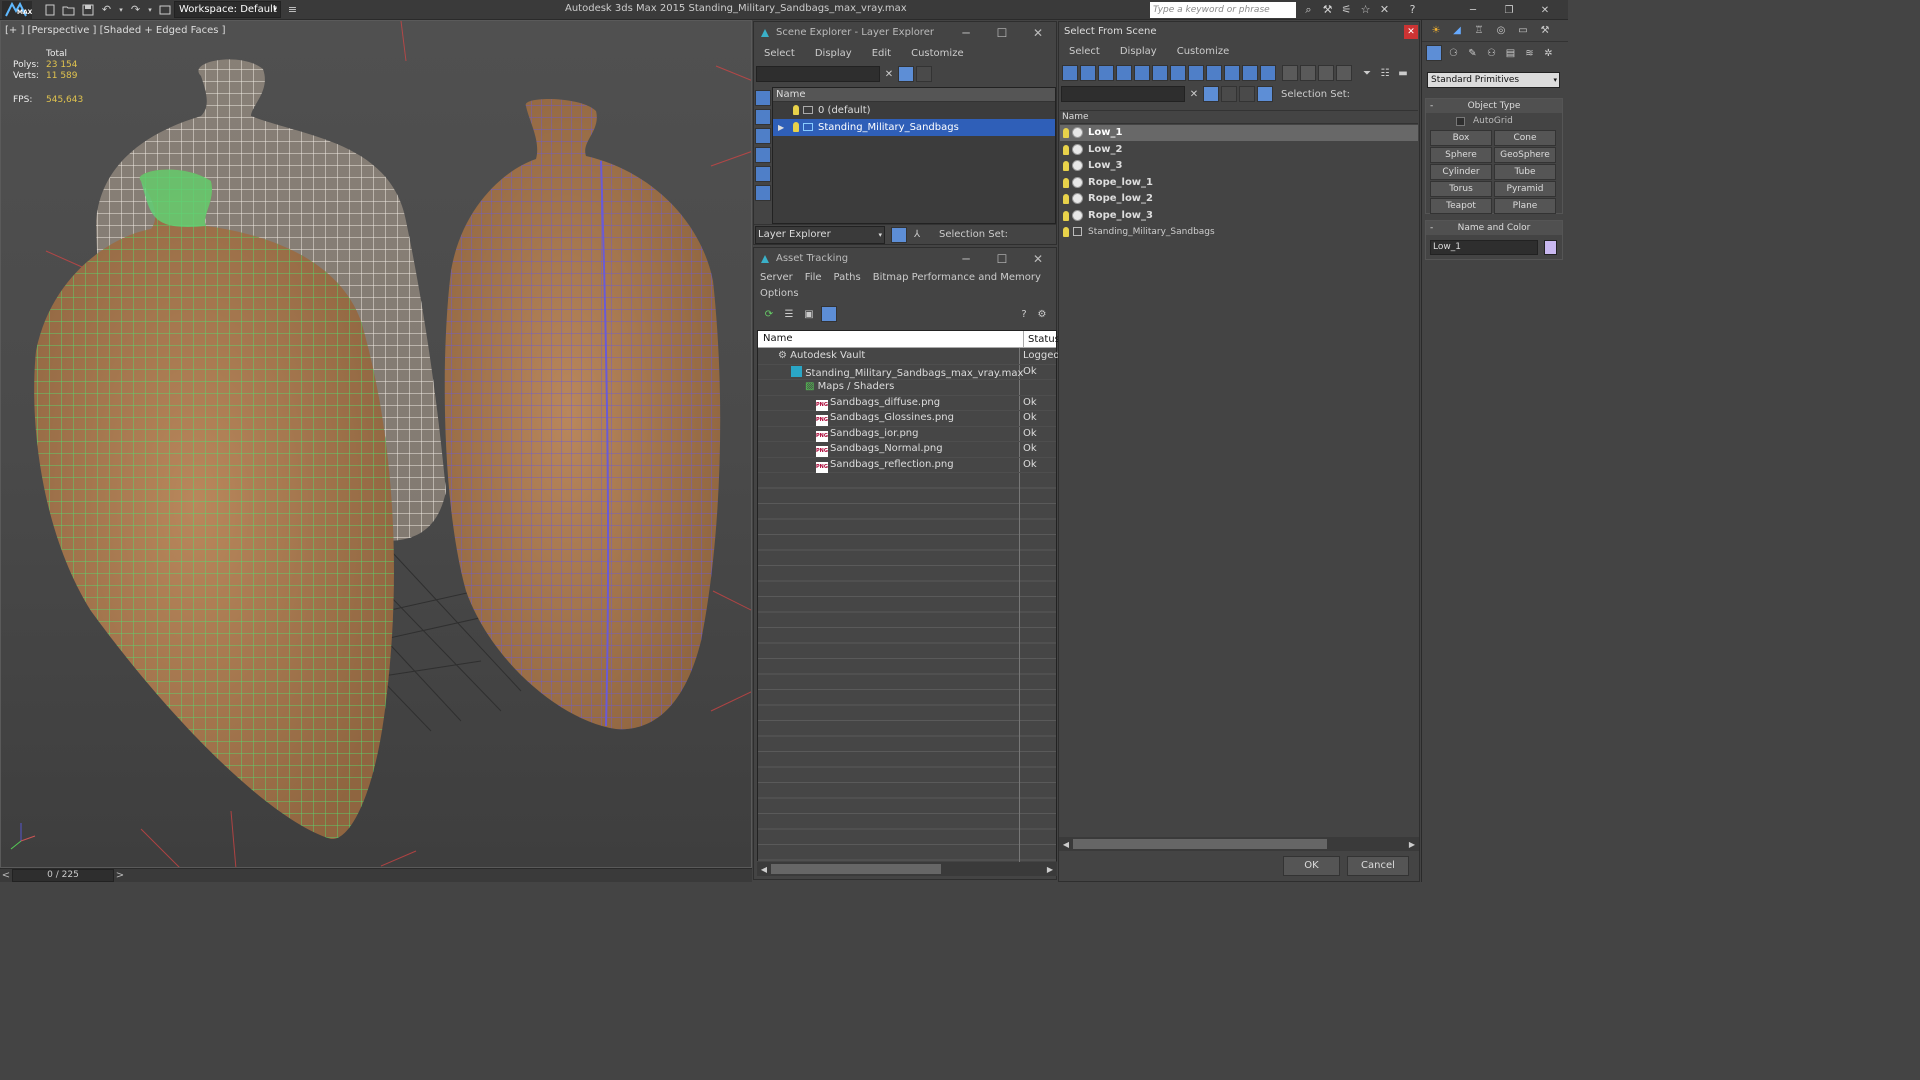 The image size is (1920, 1080). I want to click on redo-dropdown-icon: ▾, so click(150, 9).